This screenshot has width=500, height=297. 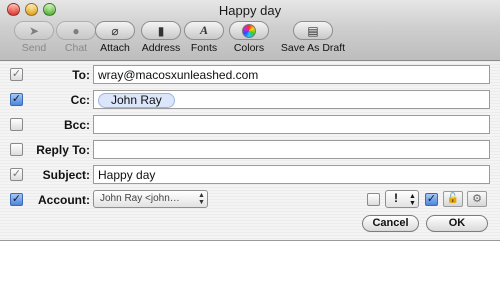 What do you see at coordinates (16, 99) in the screenshot?
I see `cc-checkbox: ✓` at bounding box center [16, 99].